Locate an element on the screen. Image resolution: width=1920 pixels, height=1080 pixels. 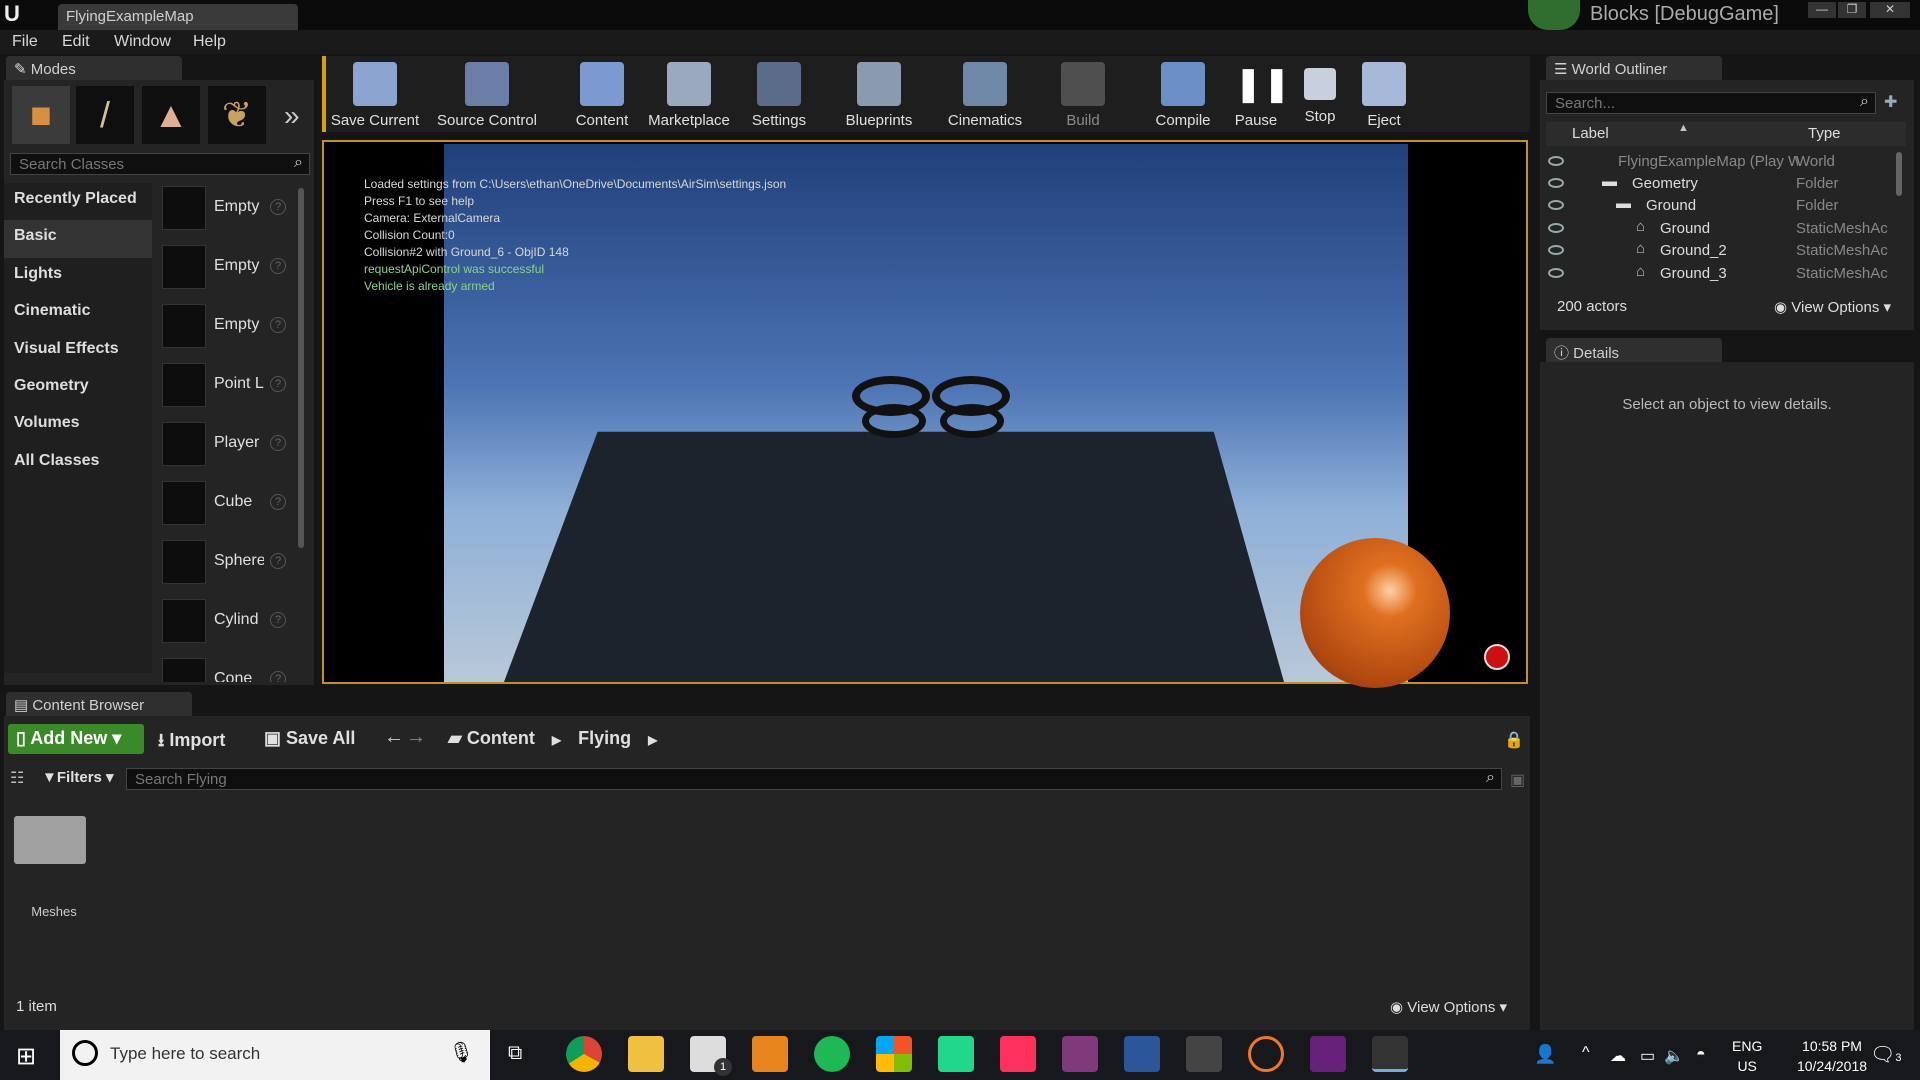
outliner-search-input: Search... ⌕ is located at coordinates (1711, 103).